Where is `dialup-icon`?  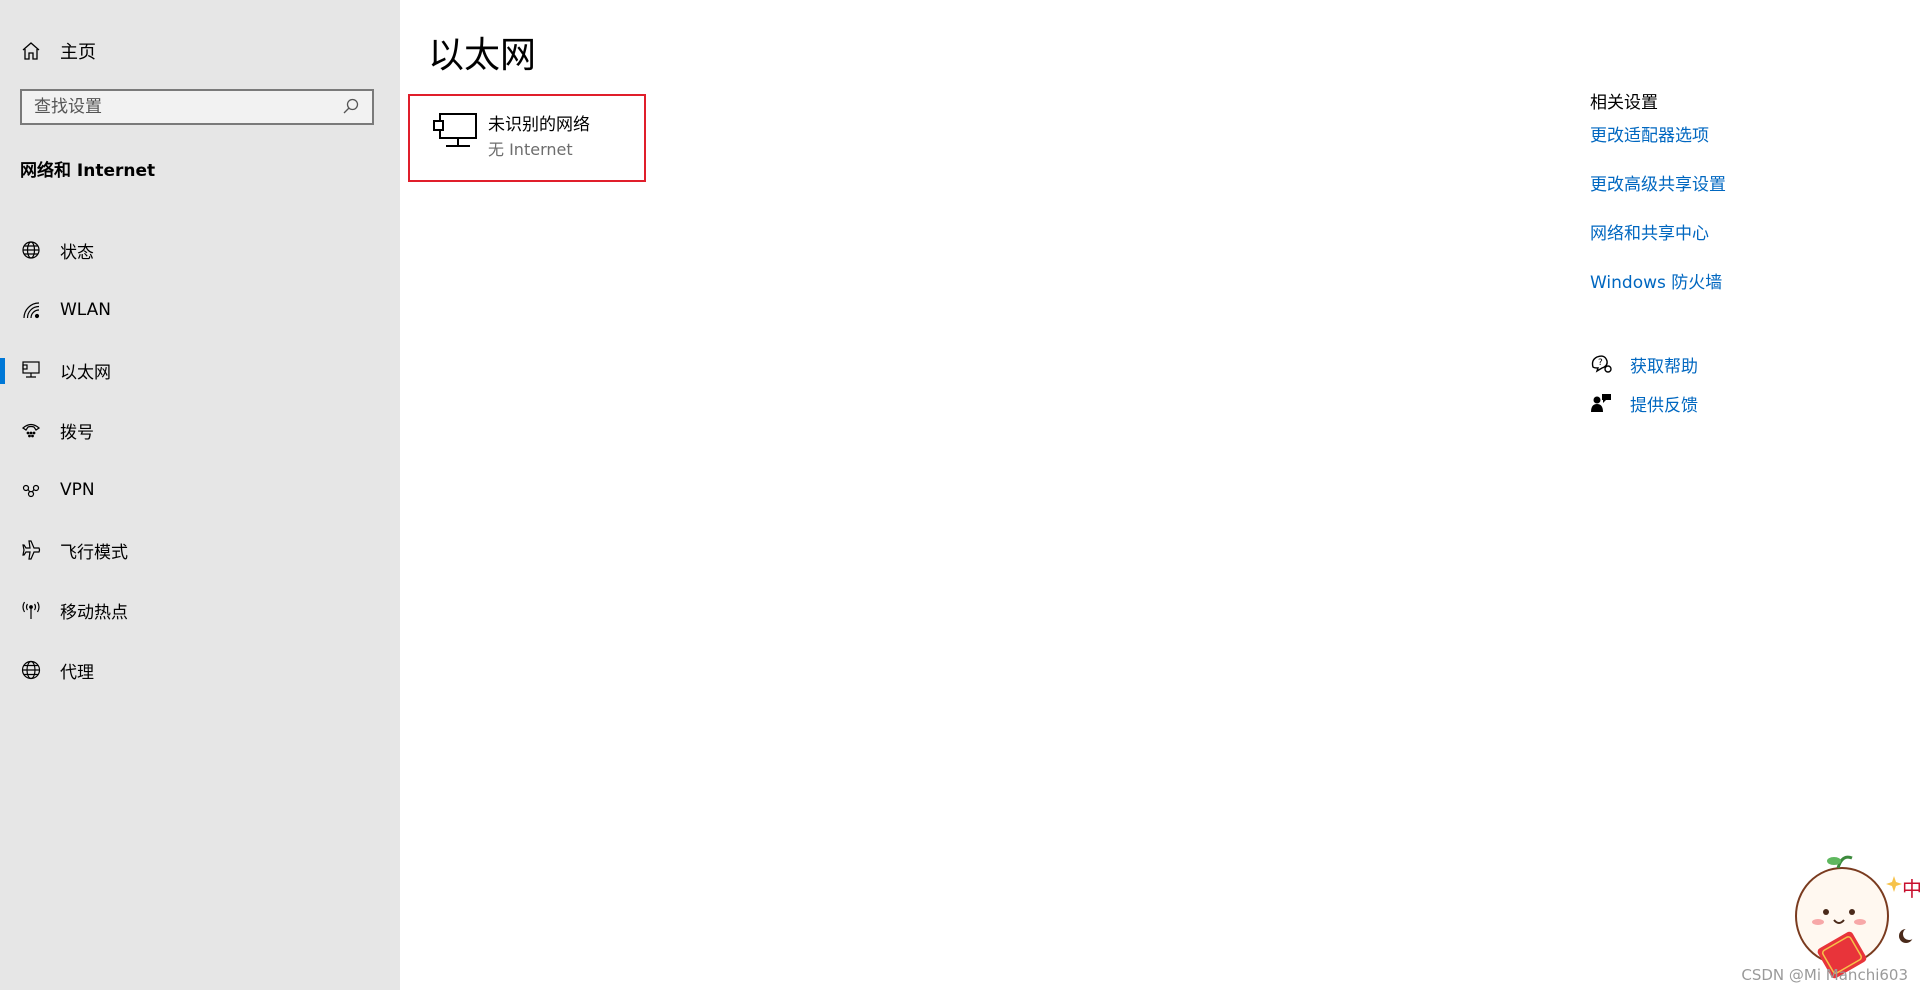 dialup-icon is located at coordinates (31, 430).